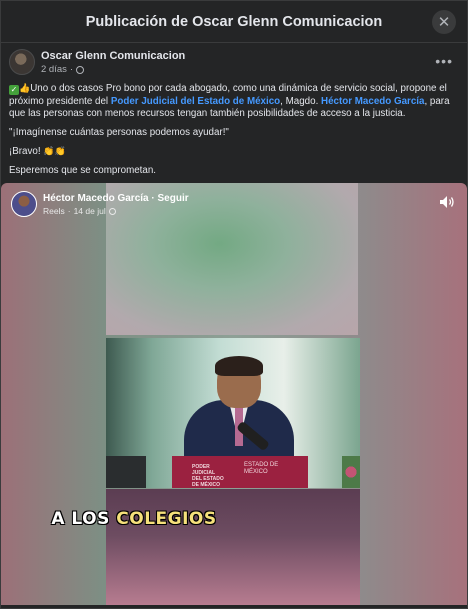  Describe the element at coordinates (14, 90) in the screenshot. I see `checkmark-icon: ✓` at that location.